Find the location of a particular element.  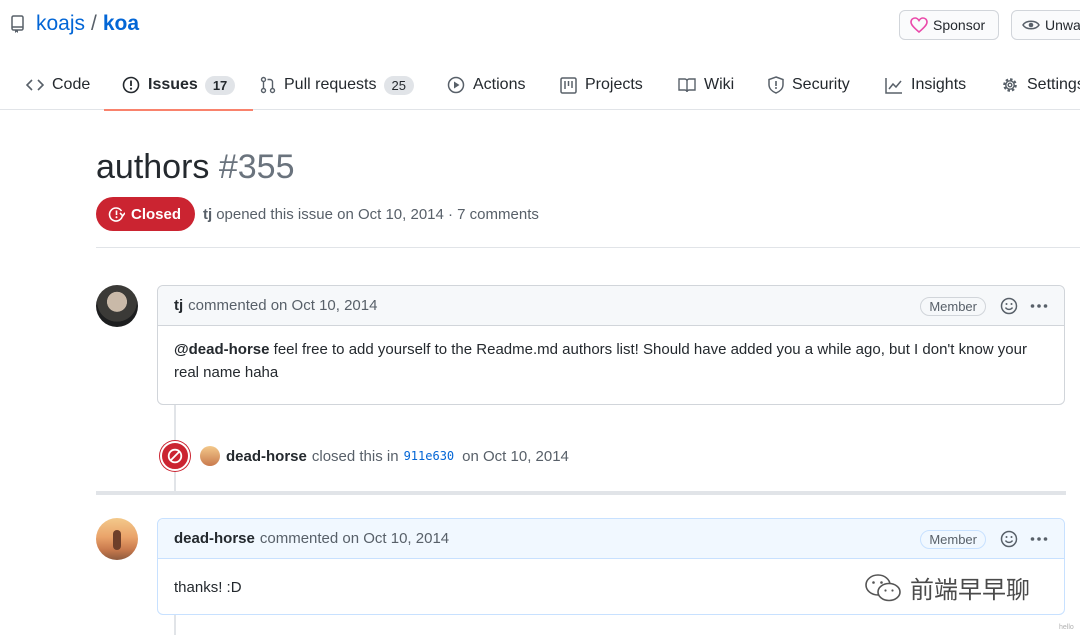

avatar-tj is located at coordinates (117, 306).